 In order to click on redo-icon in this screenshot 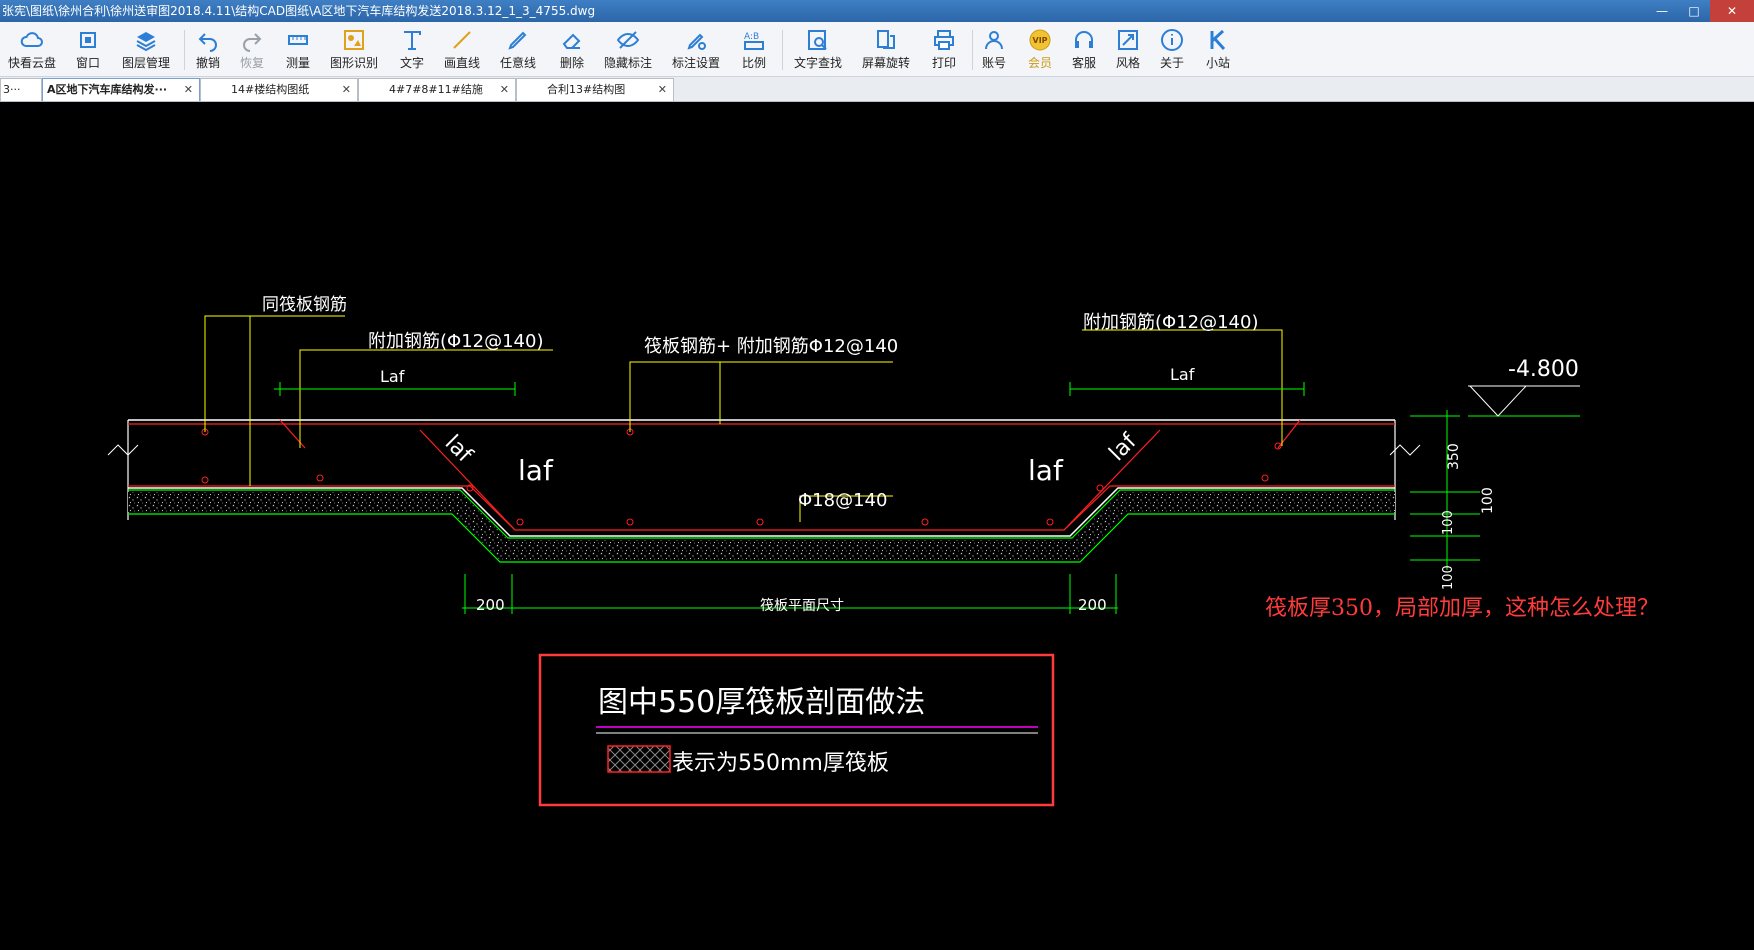, I will do `click(252, 42)`.